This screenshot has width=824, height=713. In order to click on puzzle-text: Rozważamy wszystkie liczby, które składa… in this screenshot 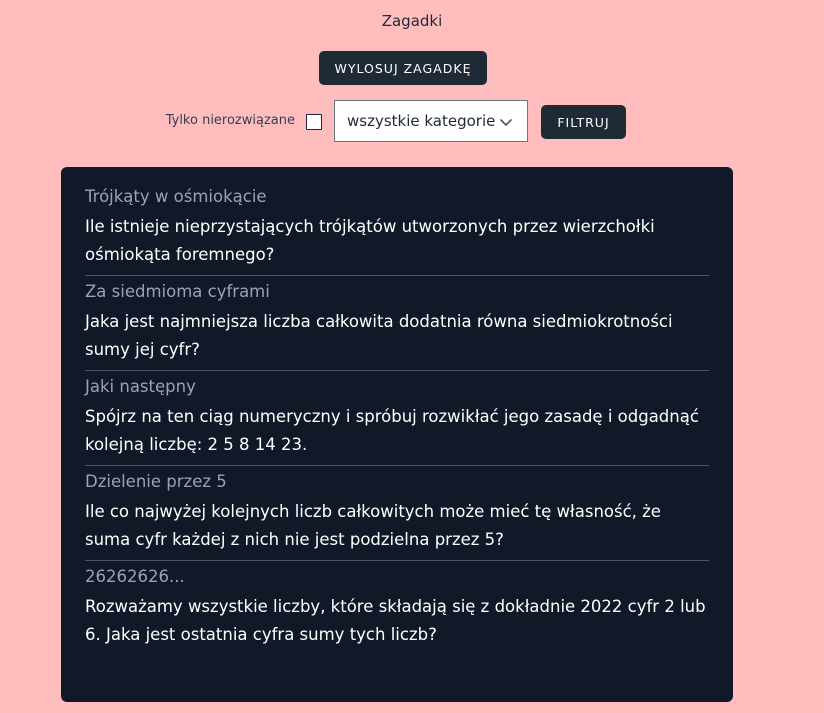, I will do `click(395, 620)`.